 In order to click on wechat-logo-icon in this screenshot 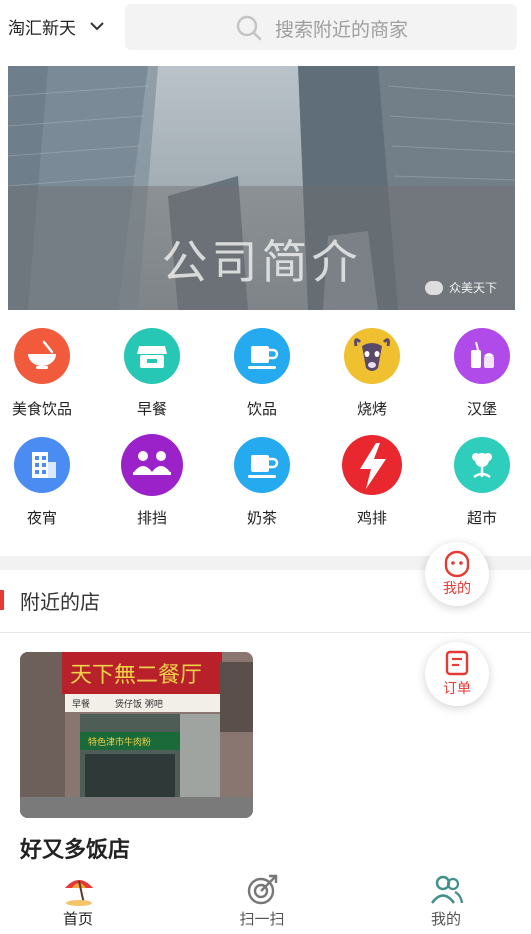, I will do `click(433, 287)`.